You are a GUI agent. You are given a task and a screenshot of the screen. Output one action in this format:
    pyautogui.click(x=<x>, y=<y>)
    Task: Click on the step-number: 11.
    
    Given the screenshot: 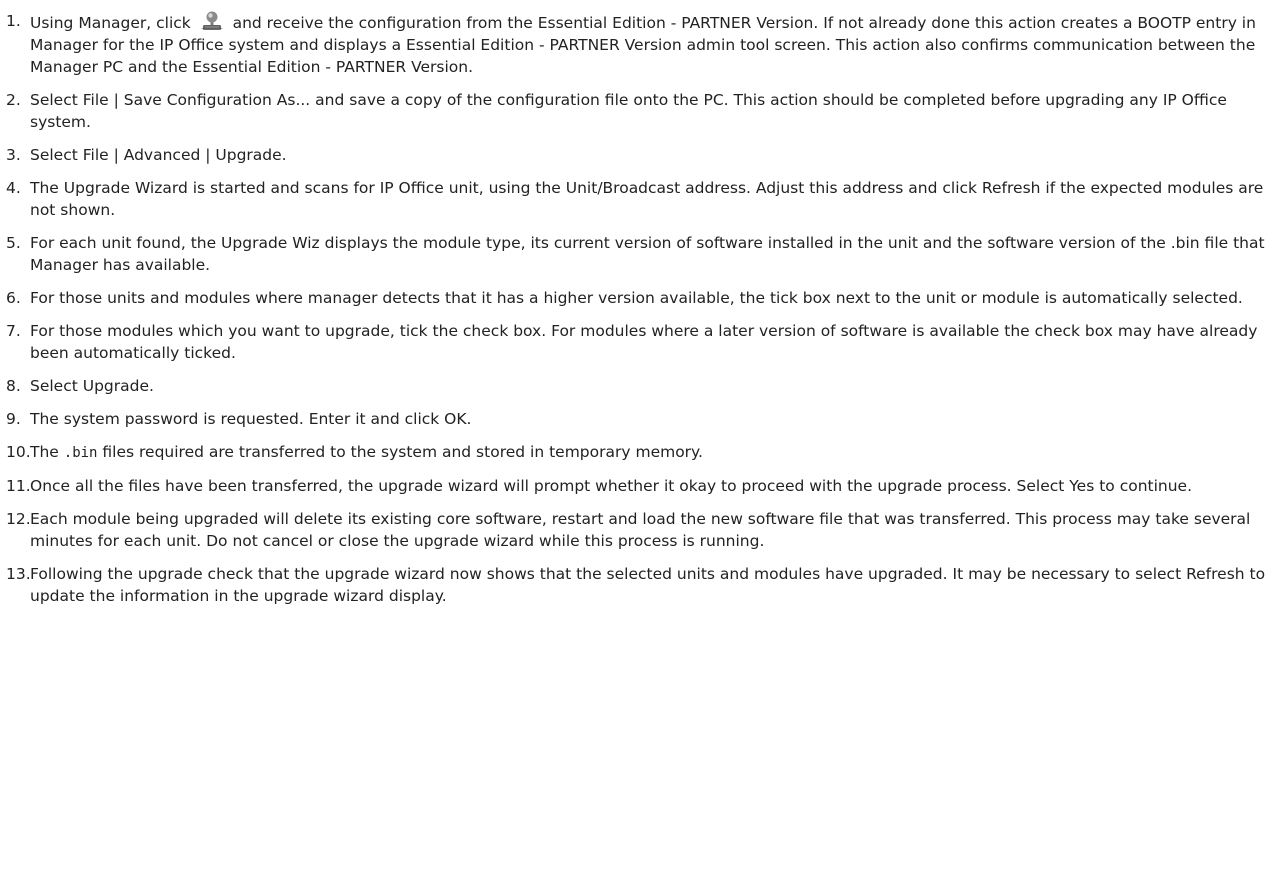 What is the action you would take?
    pyautogui.click(x=18, y=486)
    